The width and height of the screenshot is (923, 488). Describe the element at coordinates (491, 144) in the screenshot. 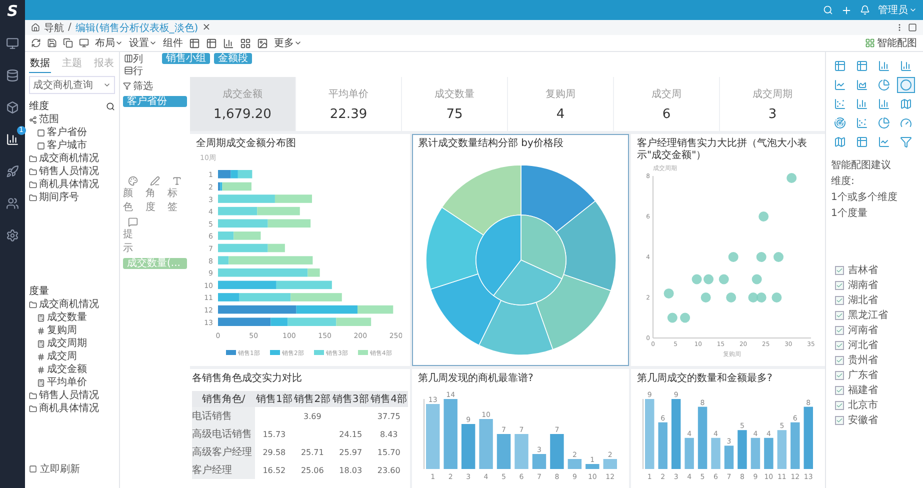

I see `chart-title: 累计成交数量结构分部 by价格段` at that location.